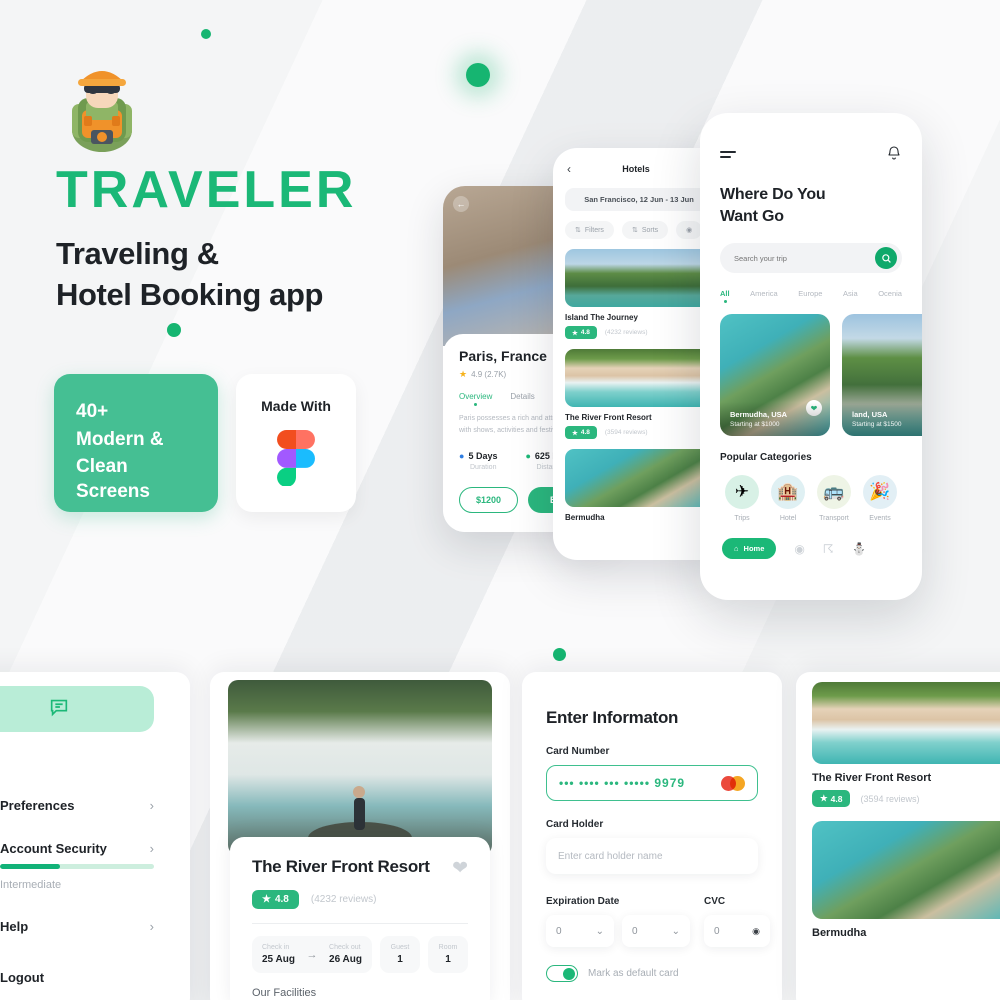 The width and height of the screenshot is (1000, 1000). Describe the element at coordinates (206, 190) in the screenshot. I see `brand-title: TRAVELER` at that location.